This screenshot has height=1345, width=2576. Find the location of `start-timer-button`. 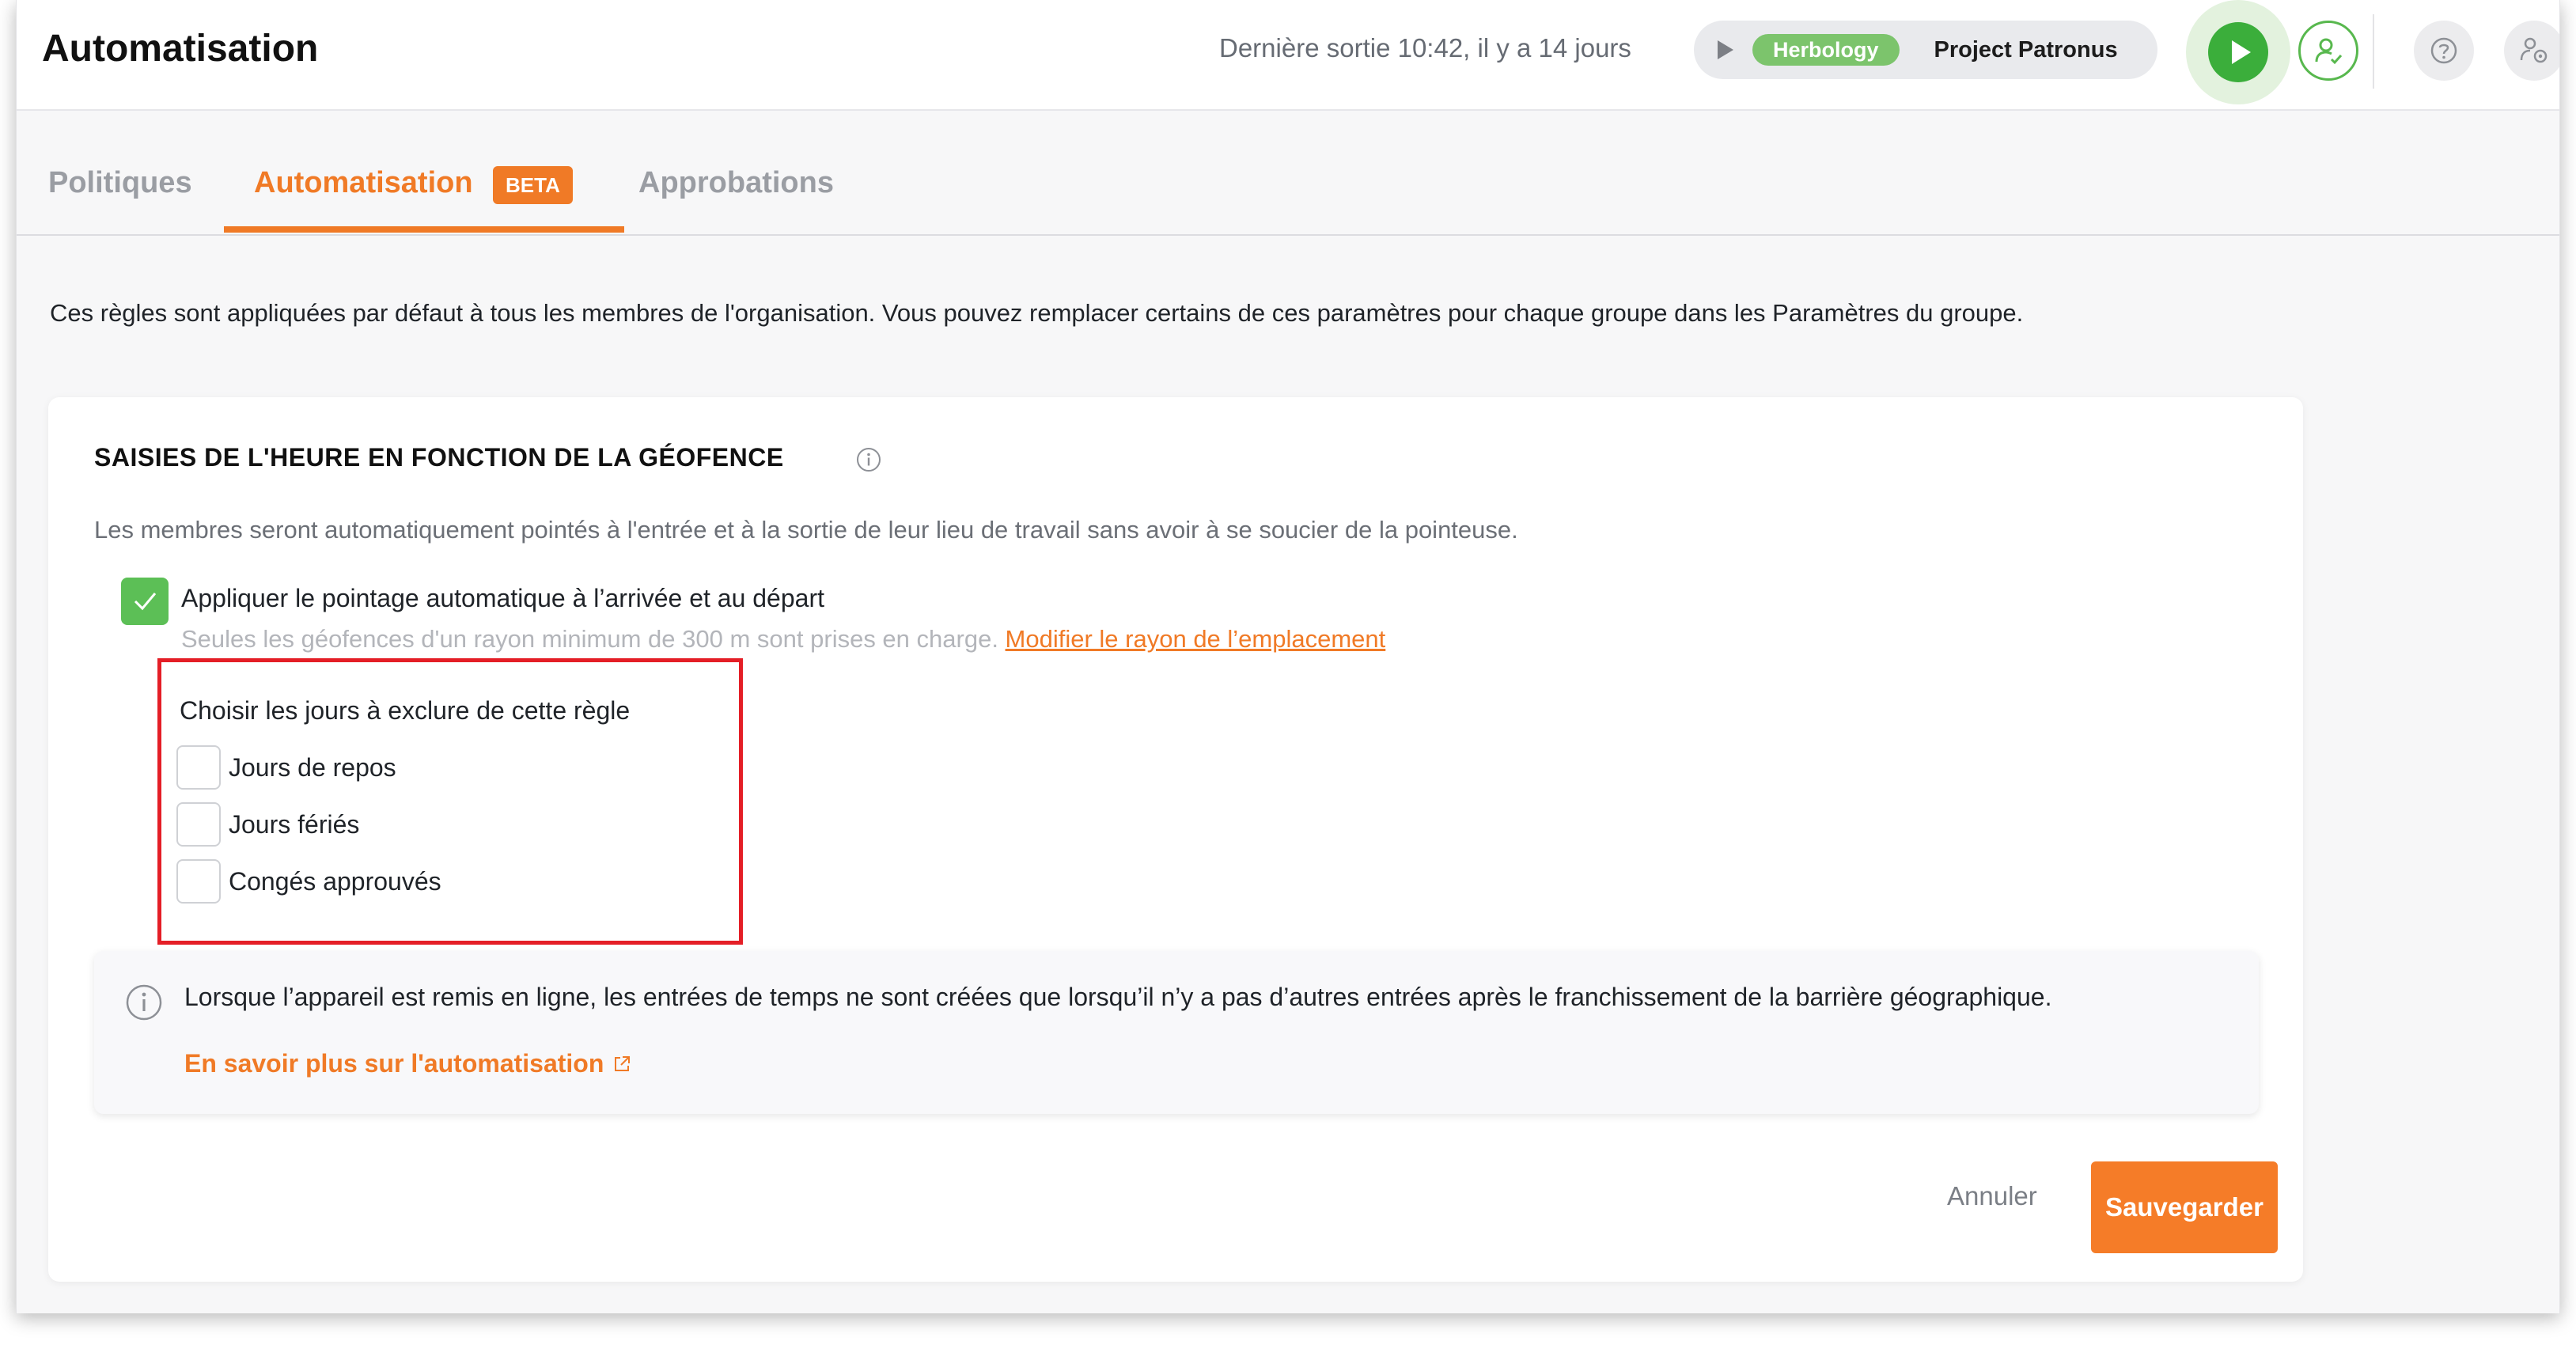

start-timer-button is located at coordinates (2238, 52).